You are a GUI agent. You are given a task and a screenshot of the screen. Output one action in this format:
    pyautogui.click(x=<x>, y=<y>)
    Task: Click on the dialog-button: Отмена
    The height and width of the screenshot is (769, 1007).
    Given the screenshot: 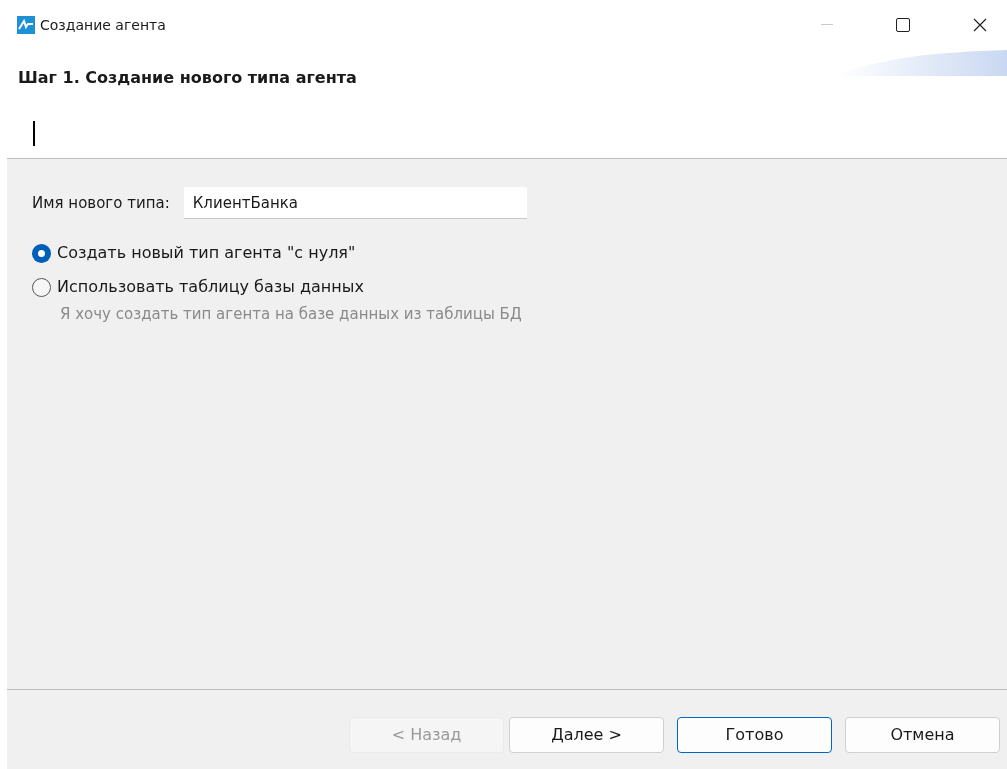 What is the action you would take?
    pyautogui.click(x=922, y=734)
    